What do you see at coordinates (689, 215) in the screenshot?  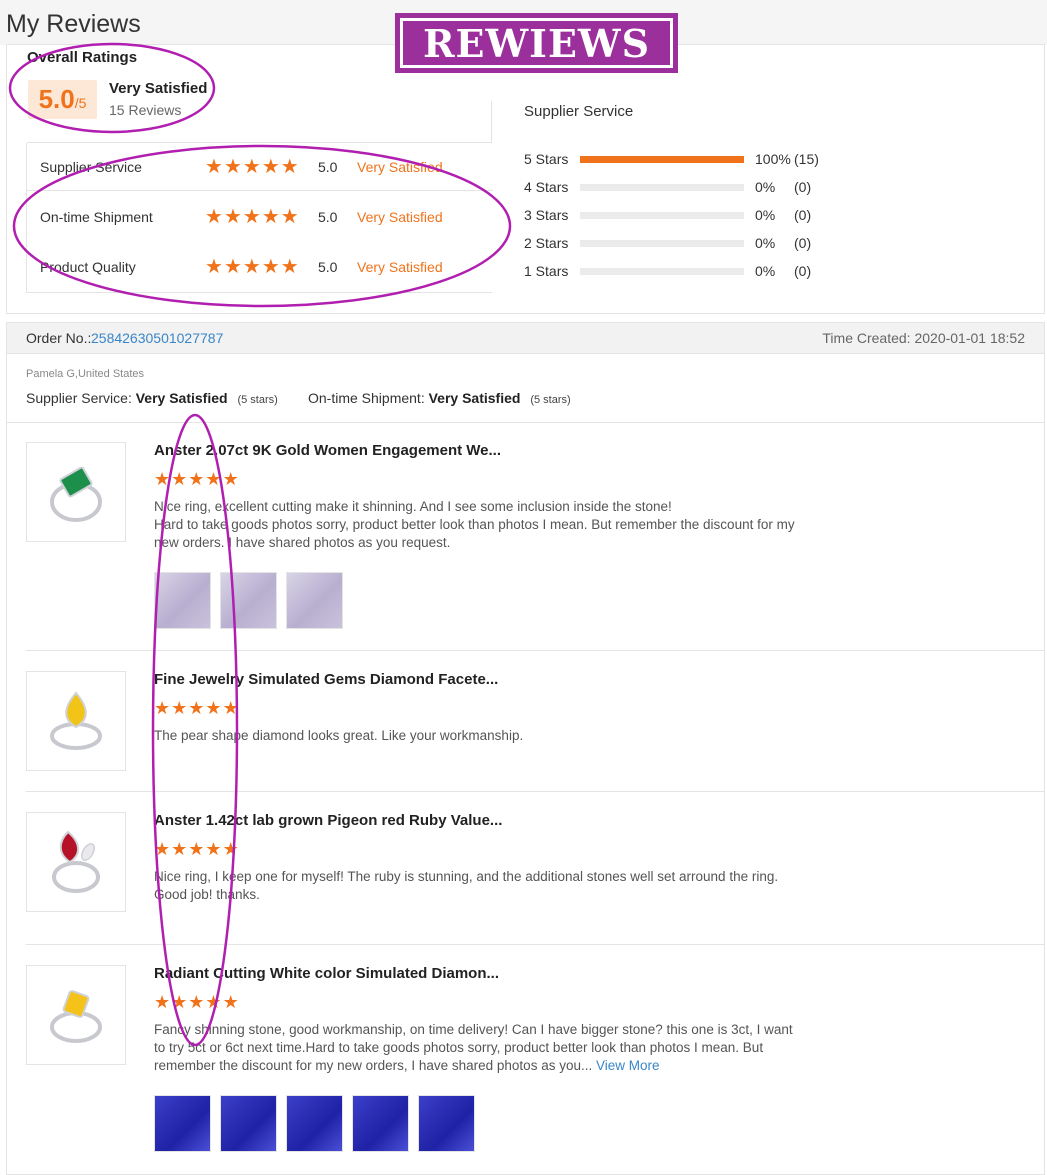 I see `distribution-row: 3 Stars 0% (0)` at bounding box center [689, 215].